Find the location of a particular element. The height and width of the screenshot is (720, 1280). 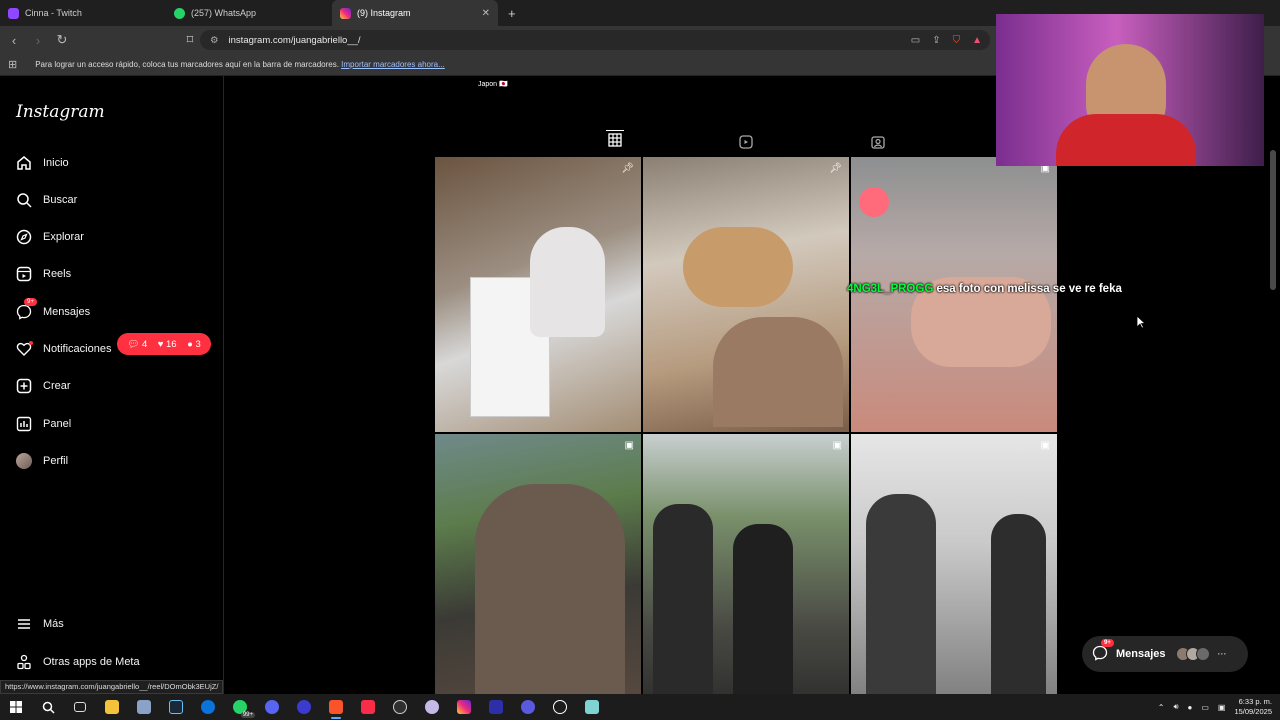

discord-icon is located at coordinates (272, 707).